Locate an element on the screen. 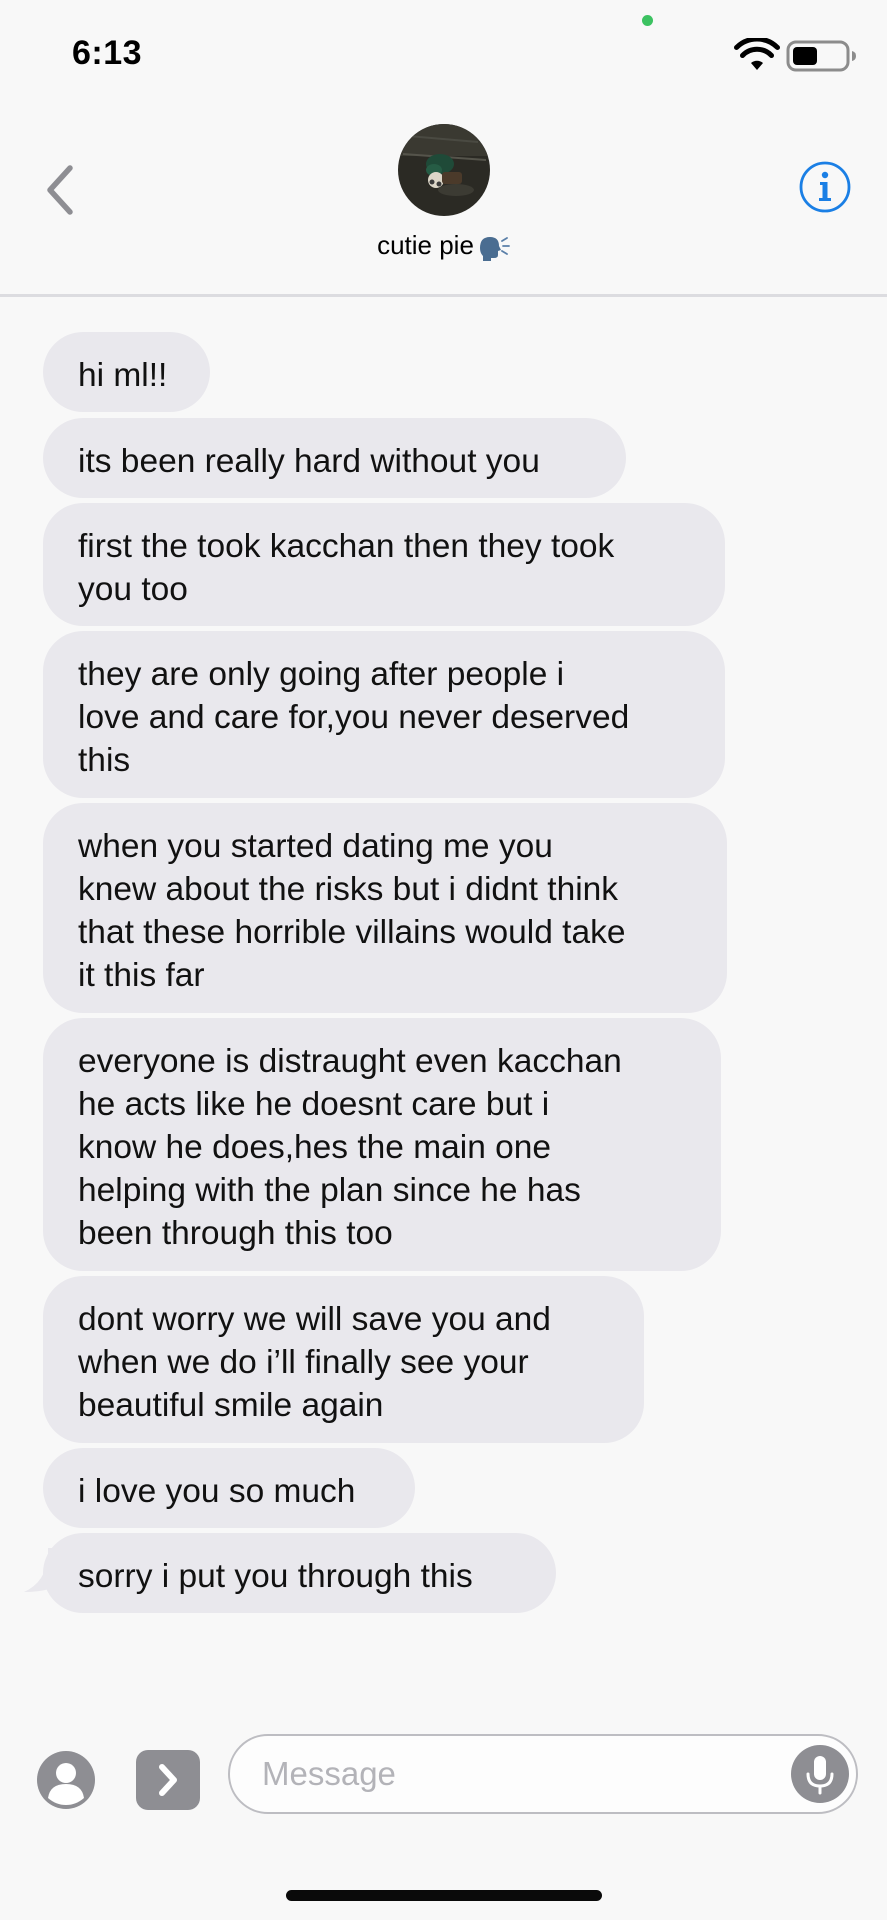 Image resolution: width=887 pixels, height=1920 pixels. message-line: its been really hard without you is located at coordinates (309, 461).